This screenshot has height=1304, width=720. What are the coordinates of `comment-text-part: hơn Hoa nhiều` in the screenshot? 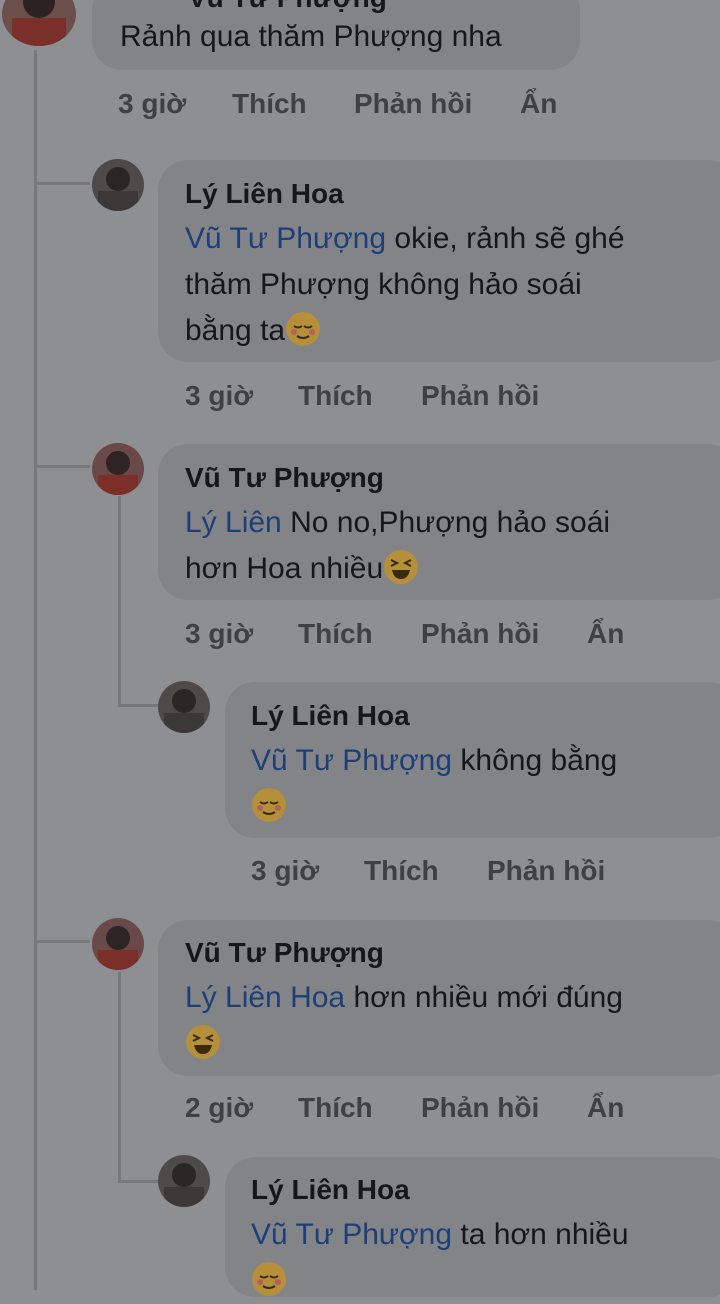 It's located at (284, 568).